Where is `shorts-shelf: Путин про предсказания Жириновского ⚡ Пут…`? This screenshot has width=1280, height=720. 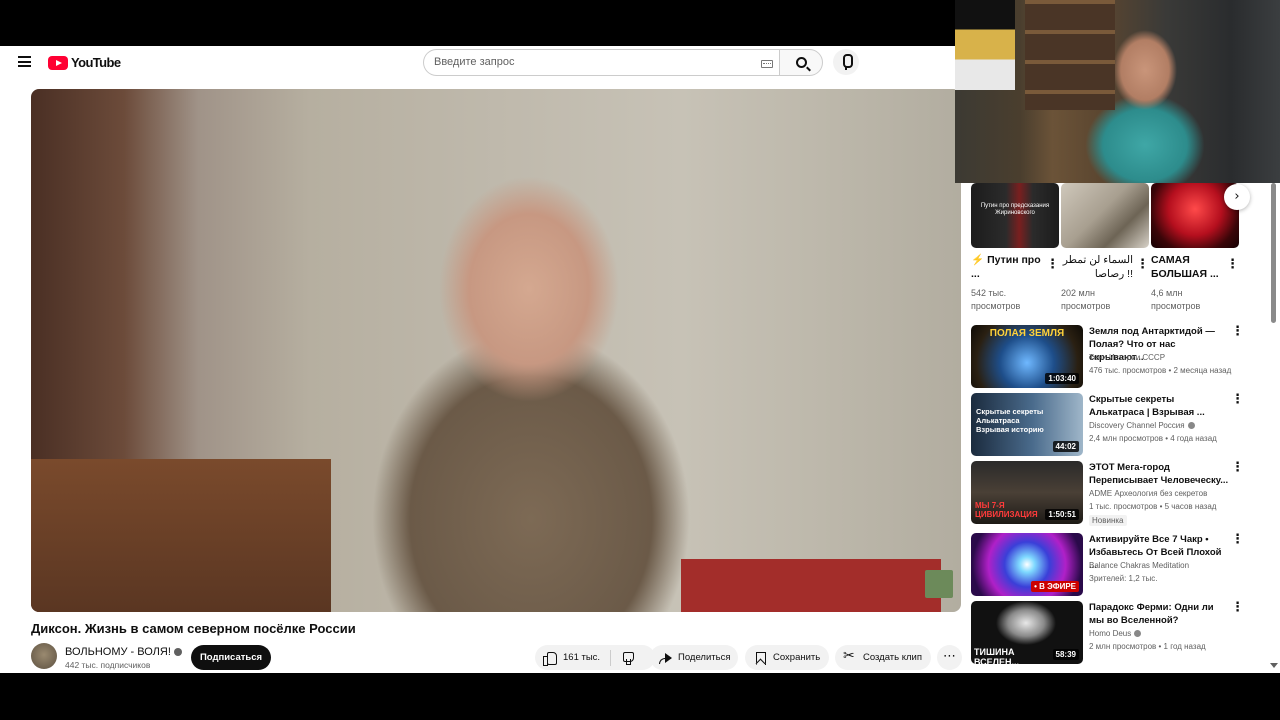
shorts-shelf: Путин про предсказания Жириновского ⚡ Пут… is located at coordinates (1106, 248).